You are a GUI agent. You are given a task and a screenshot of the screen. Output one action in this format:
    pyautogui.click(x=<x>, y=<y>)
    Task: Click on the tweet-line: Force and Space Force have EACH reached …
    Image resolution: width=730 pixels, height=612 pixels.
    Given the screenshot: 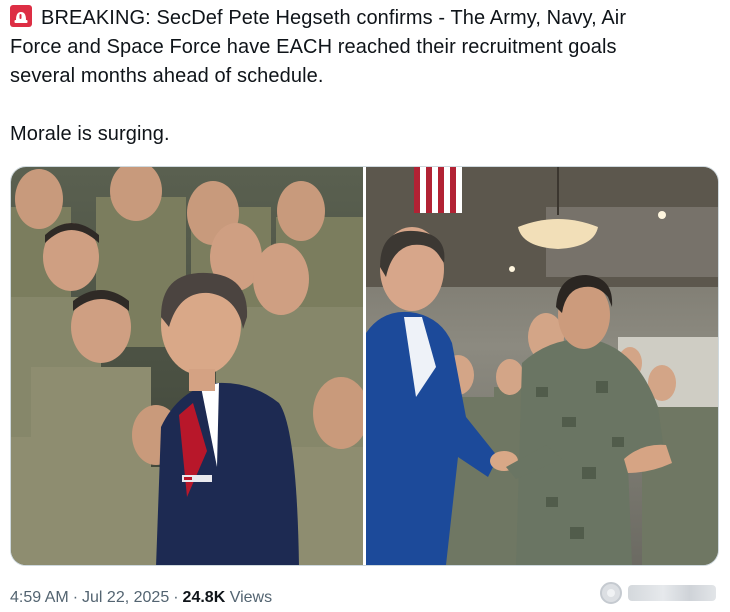 What is the action you would take?
    pyautogui.click(x=313, y=47)
    